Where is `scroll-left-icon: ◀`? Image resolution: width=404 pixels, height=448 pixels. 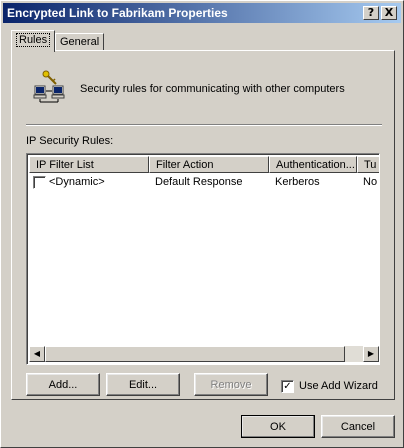
scroll-left-icon: ◀ is located at coordinates (37, 354).